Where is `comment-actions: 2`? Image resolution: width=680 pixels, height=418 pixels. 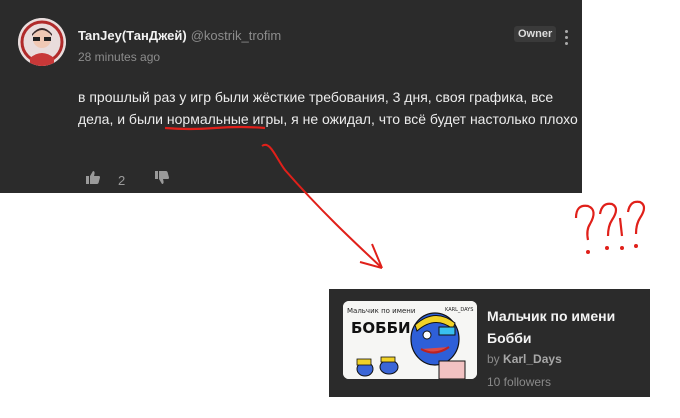
comment-actions: 2 is located at coordinates (128, 180).